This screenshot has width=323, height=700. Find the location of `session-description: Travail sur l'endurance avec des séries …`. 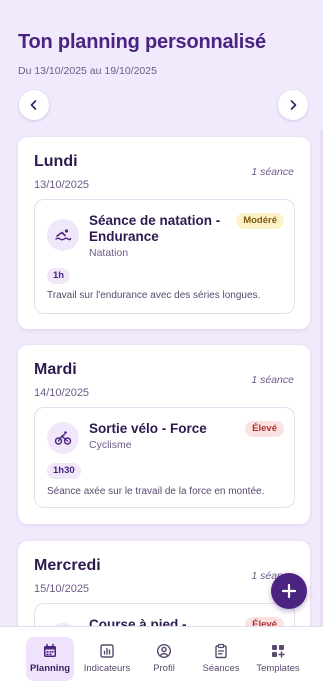

session-description: Travail sur l'endurance avec des séries … is located at coordinates (154, 295).